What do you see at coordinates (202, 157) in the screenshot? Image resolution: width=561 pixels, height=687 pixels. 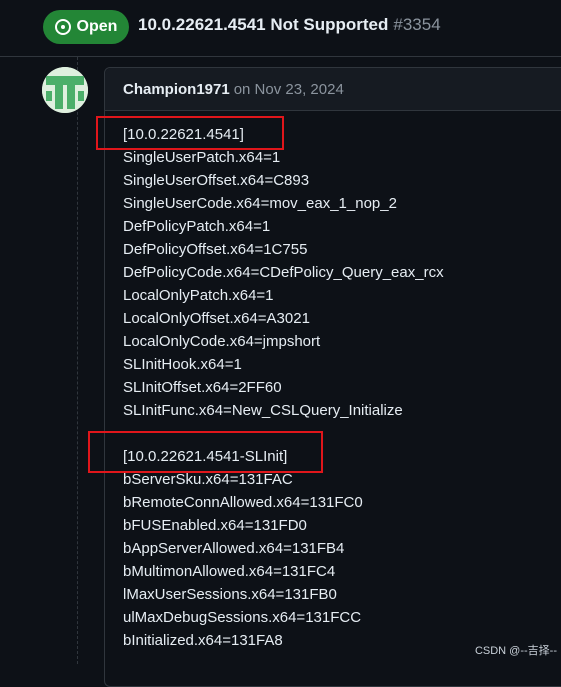 I see `config-line: SingleUserPatch.x64=1` at bounding box center [202, 157].